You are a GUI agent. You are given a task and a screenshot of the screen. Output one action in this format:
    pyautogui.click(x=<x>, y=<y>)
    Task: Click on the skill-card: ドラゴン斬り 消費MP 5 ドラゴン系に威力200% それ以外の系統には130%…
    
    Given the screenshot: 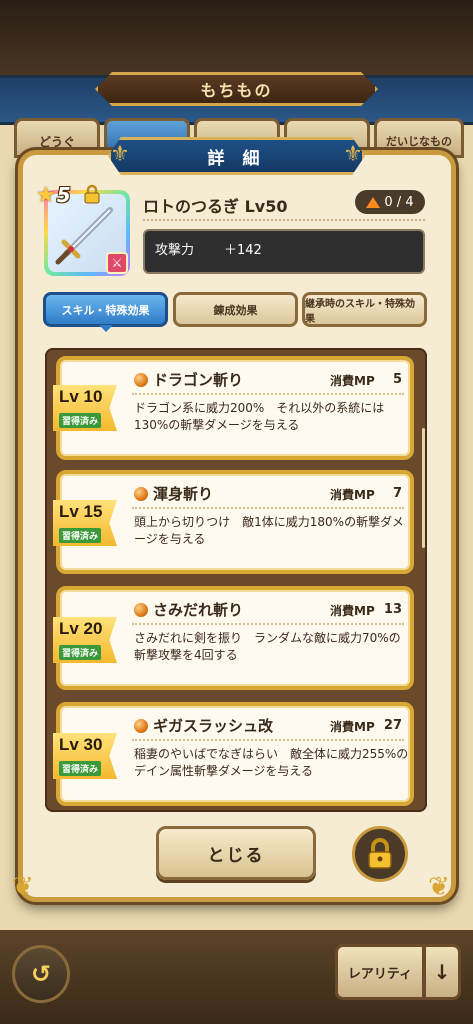 What is the action you would take?
    pyautogui.click(x=235, y=408)
    